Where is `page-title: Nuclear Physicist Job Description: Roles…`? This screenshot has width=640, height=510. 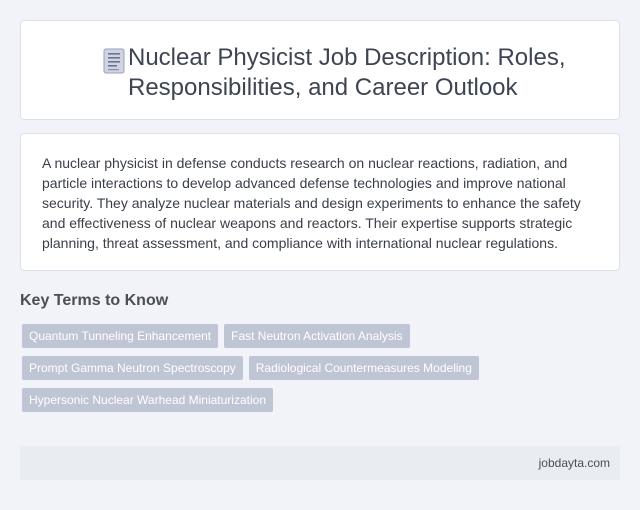 page-title: Nuclear Physicist Job Description: Roles… is located at coordinates (347, 72).